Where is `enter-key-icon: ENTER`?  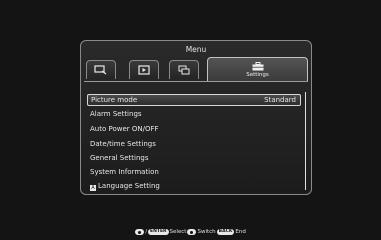
enter-key-icon: ENTER is located at coordinates (158, 232).